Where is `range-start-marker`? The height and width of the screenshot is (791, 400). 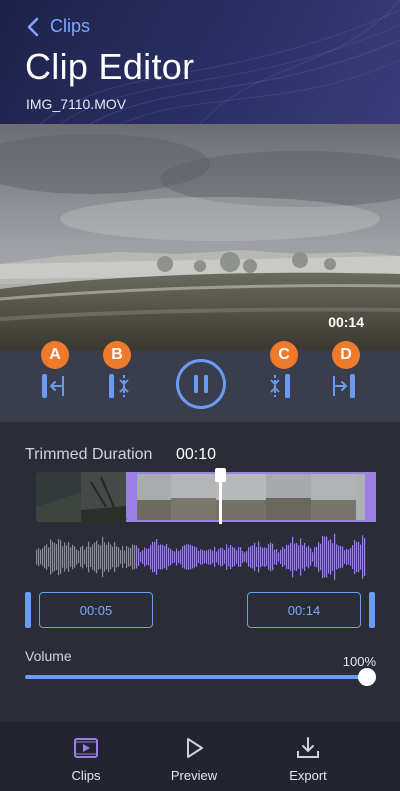
range-start-marker is located at coordinates (28, 610).